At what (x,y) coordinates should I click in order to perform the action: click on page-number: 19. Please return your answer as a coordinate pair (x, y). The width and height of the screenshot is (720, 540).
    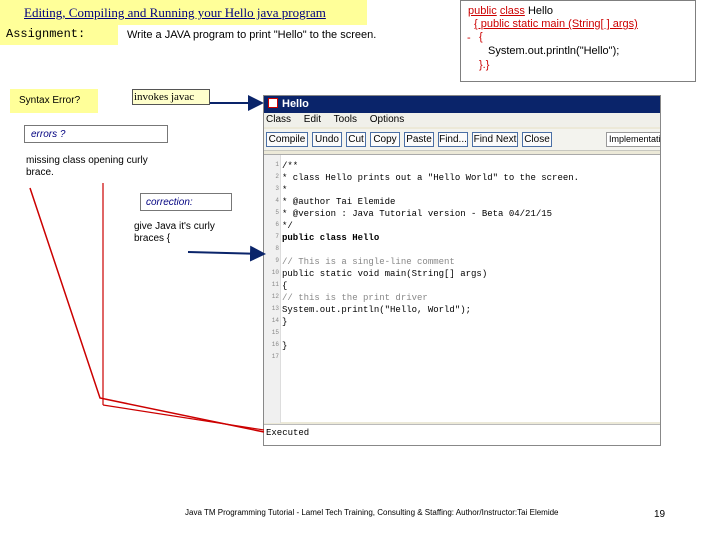
    Looking at the image, I should click on (660, 514).